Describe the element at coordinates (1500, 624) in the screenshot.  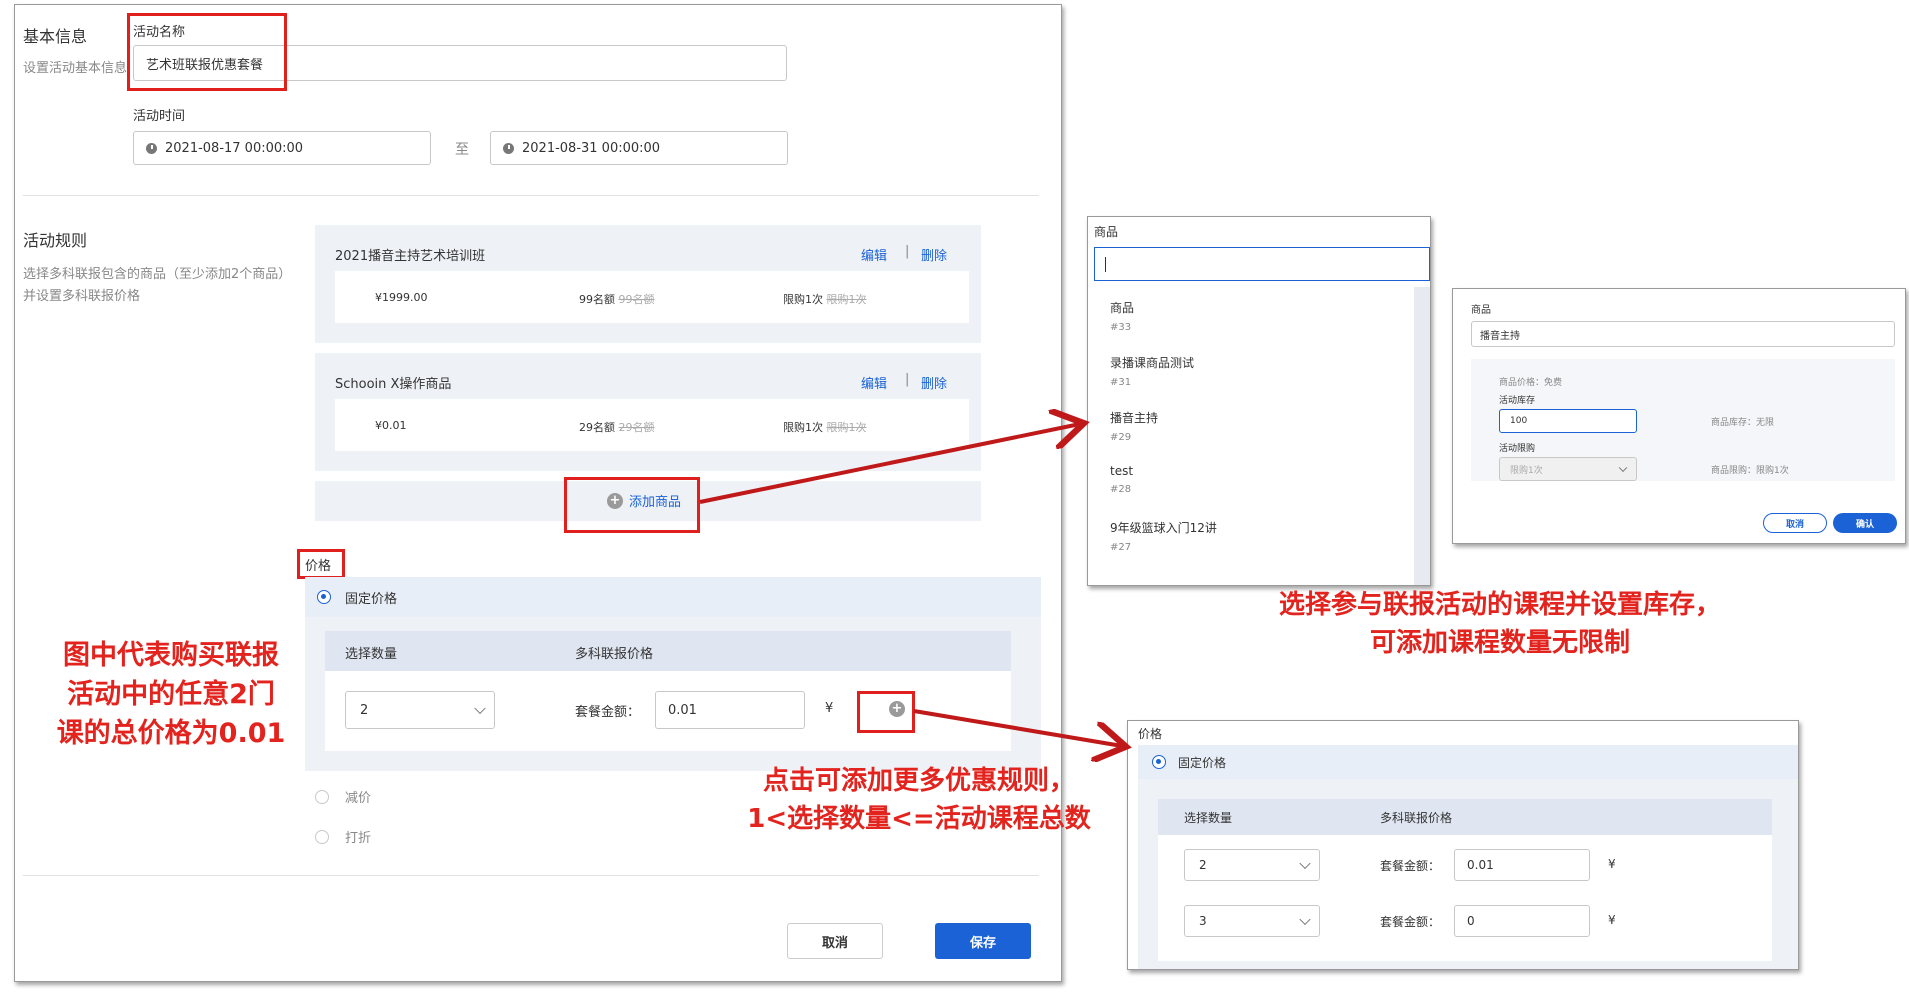
I see `note-right-top: 选择参与联报活动的课程并设置库存， 可添加课程数量无限制` at that location.